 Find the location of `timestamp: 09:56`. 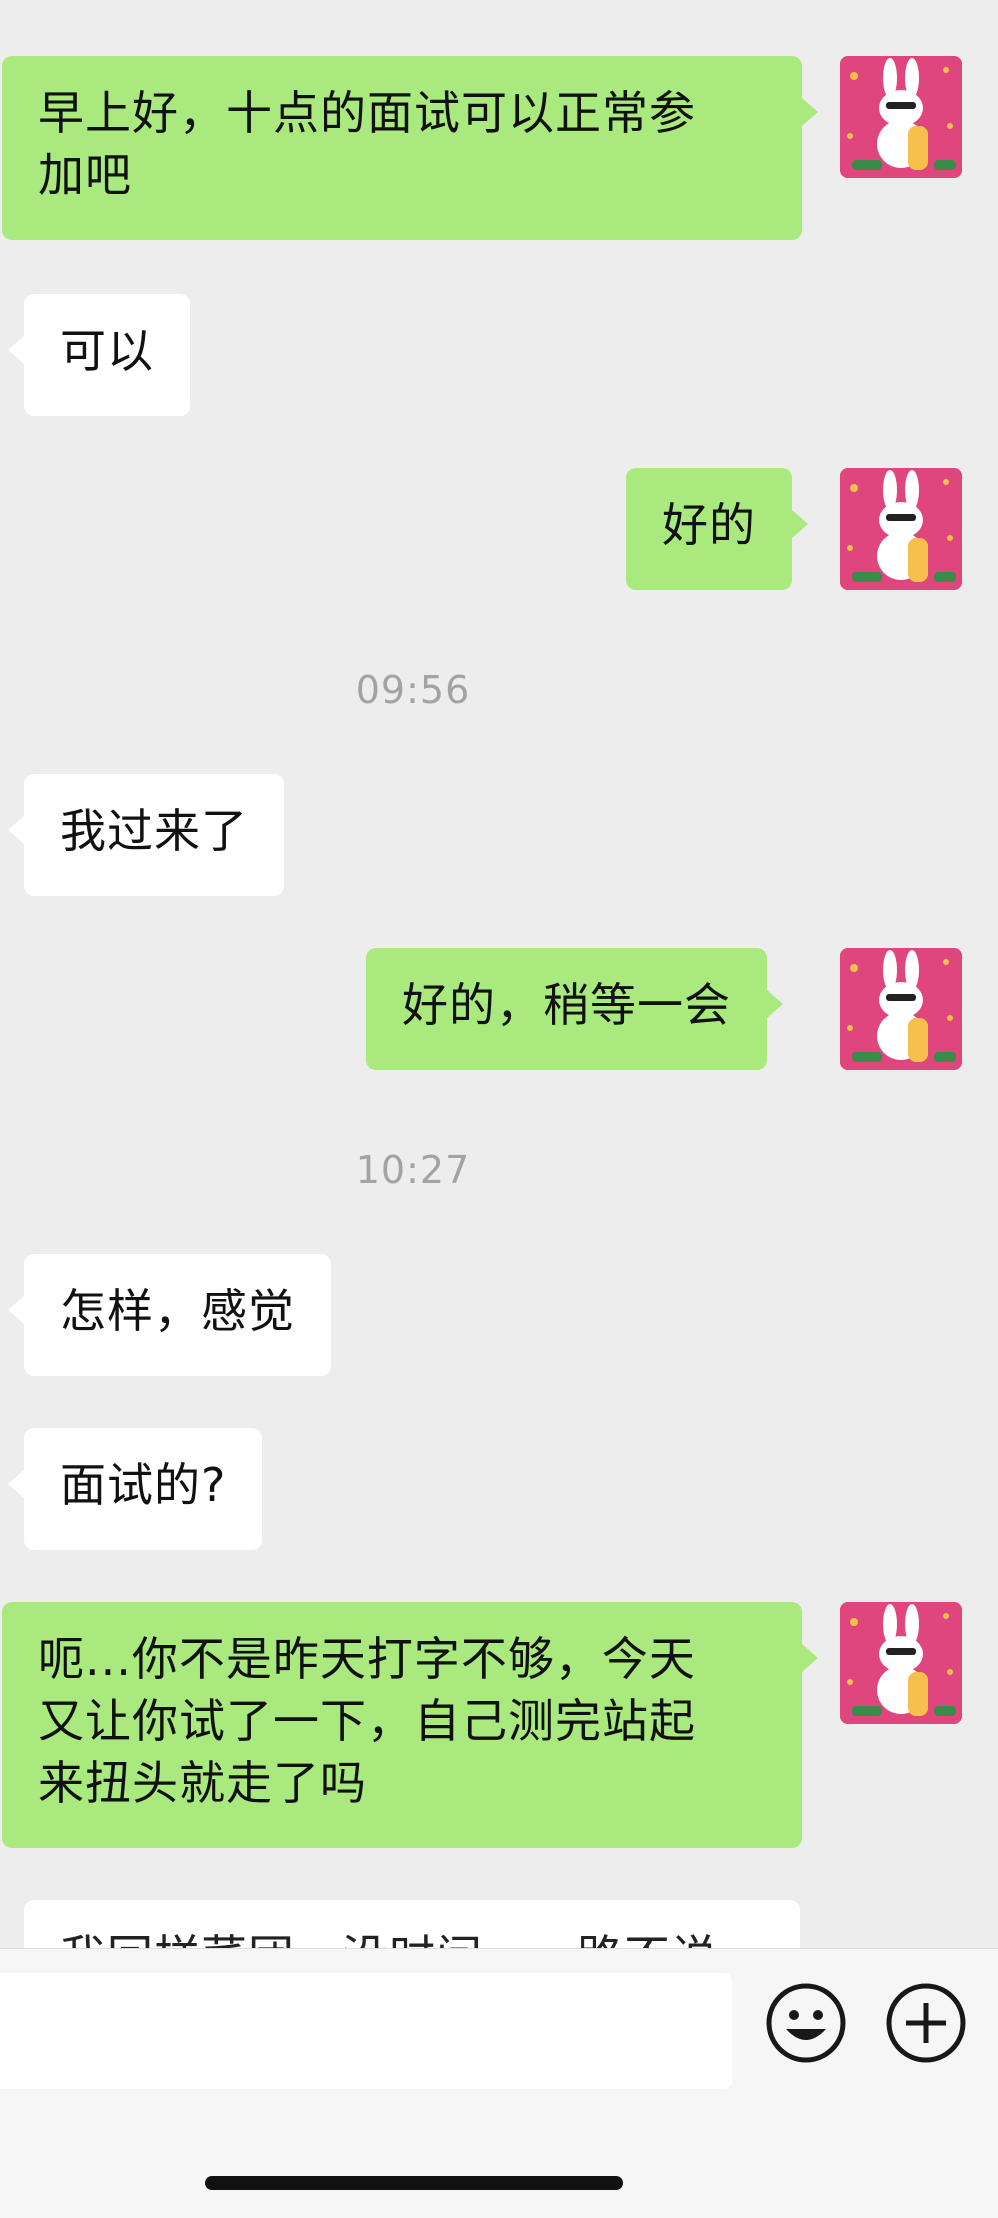

timestamp: 09:56 is located at coordinates (413, 690).